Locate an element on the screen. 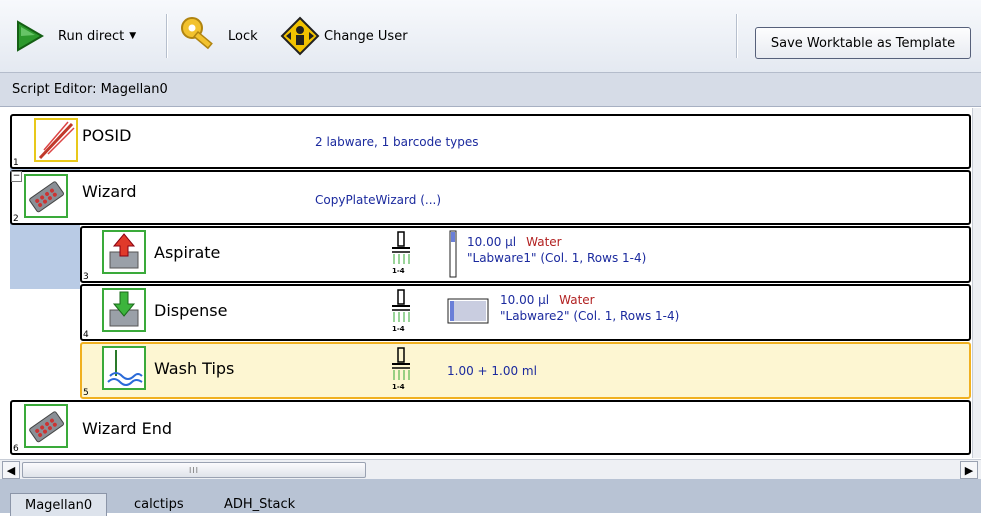 This screenshot has width=981, height=516. tab-adh-stack: ADH_Stack is located at coordinates (259, 504).